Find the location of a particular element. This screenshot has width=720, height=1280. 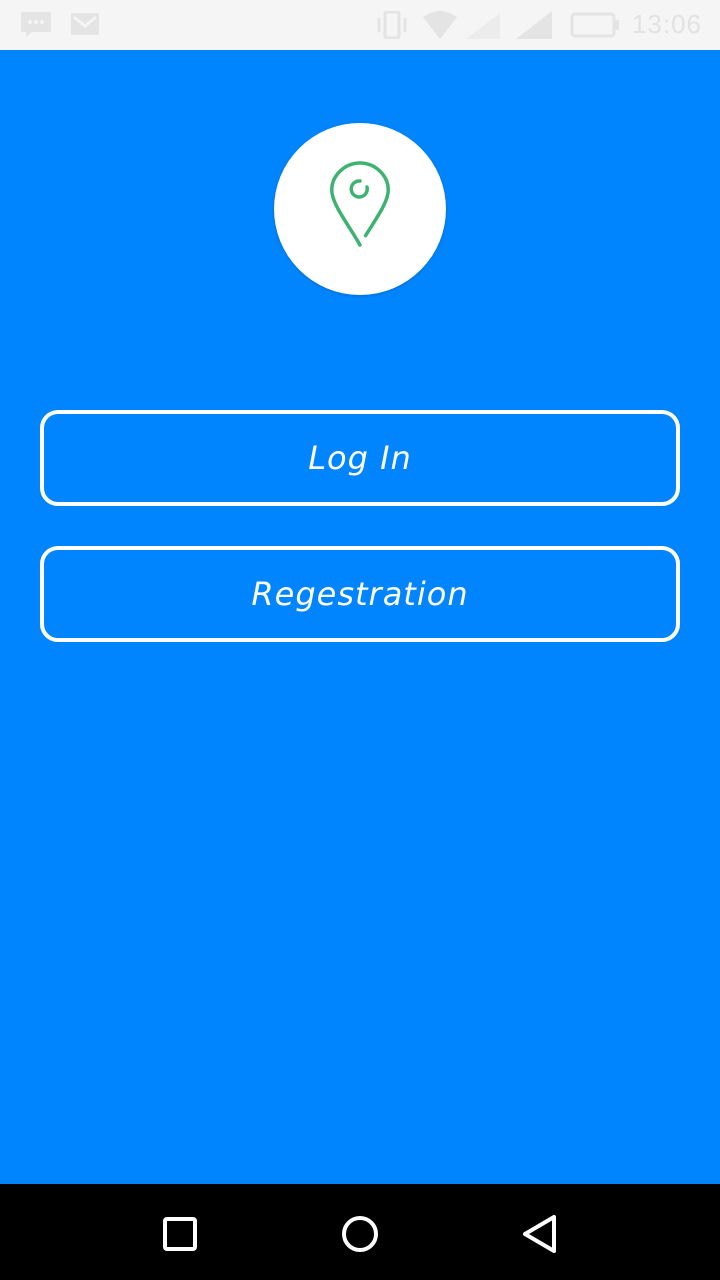

signal-icon is located at coordinates (534, 25).